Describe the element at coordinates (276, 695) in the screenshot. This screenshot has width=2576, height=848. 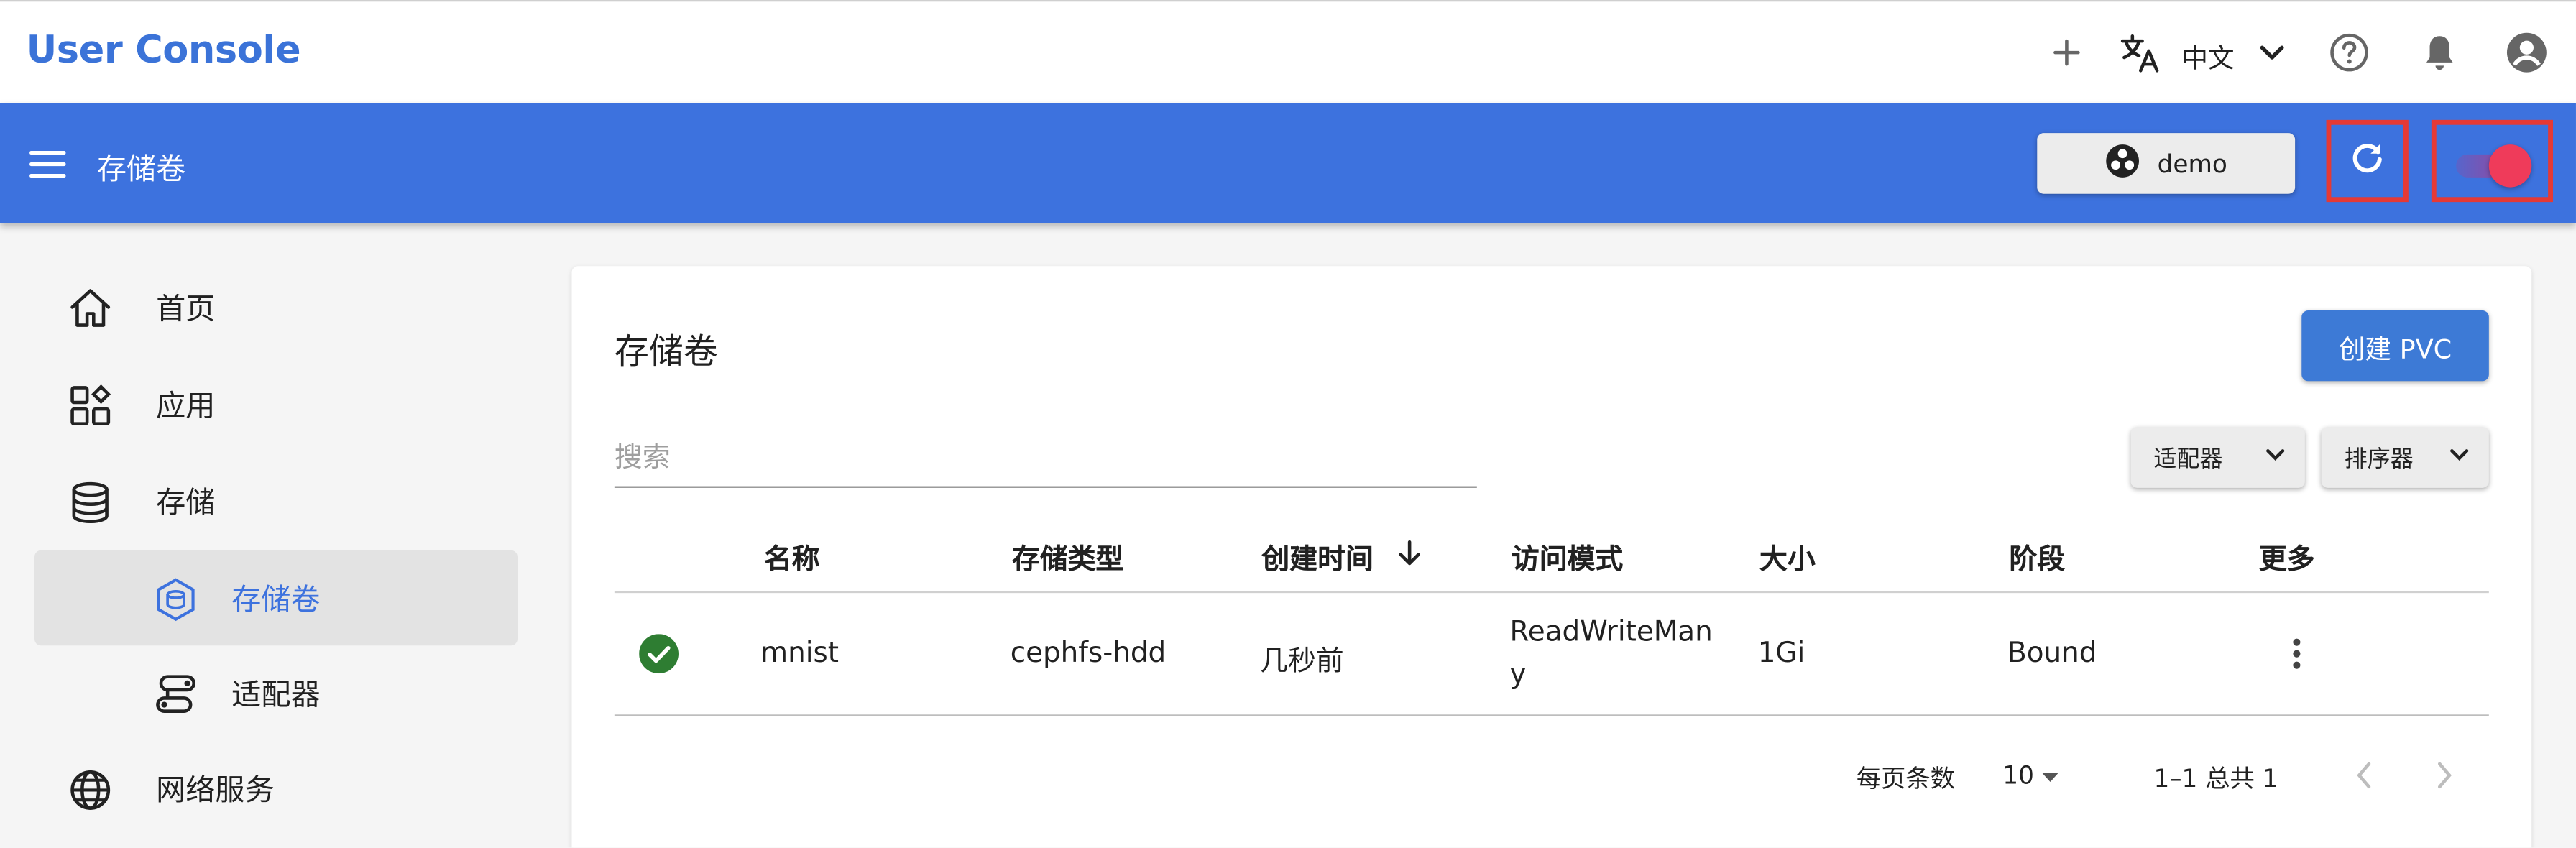
I see `sidebar-item-label: 适配器` at that location.